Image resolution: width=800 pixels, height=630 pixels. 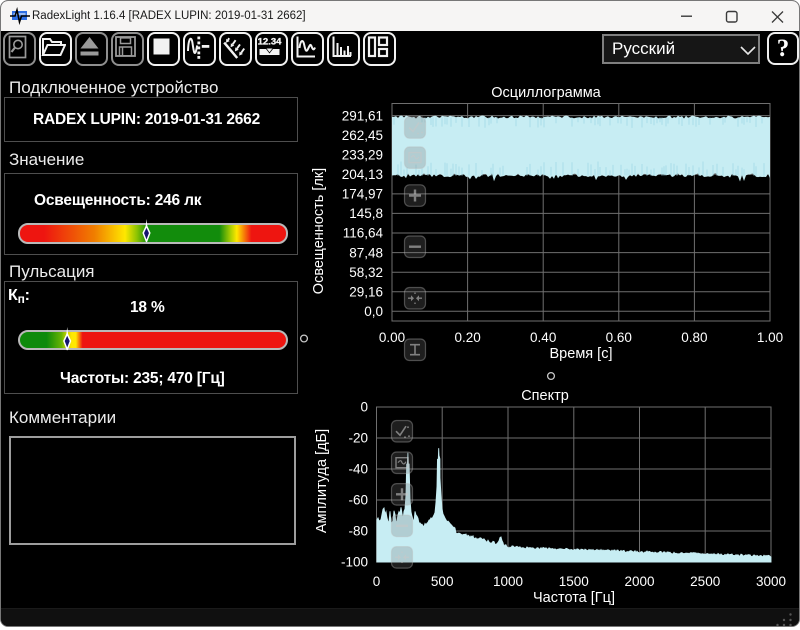 What do you see at coordinates (322, 481) in the screenshot?
I see `svg-text: Амплитуда [дБ]` at bounding box center [322, 481].